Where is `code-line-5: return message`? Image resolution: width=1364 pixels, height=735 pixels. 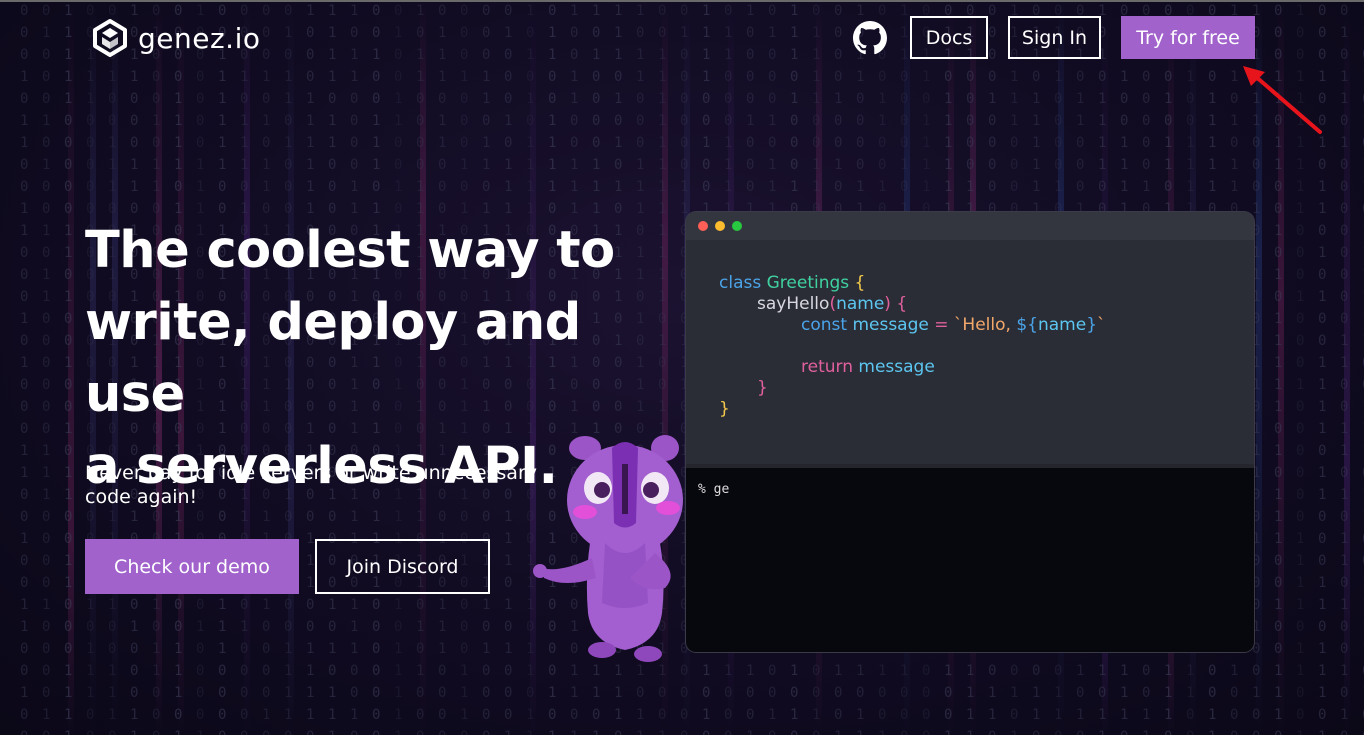
code-line-5: return message is located at coordinates (868, 367).